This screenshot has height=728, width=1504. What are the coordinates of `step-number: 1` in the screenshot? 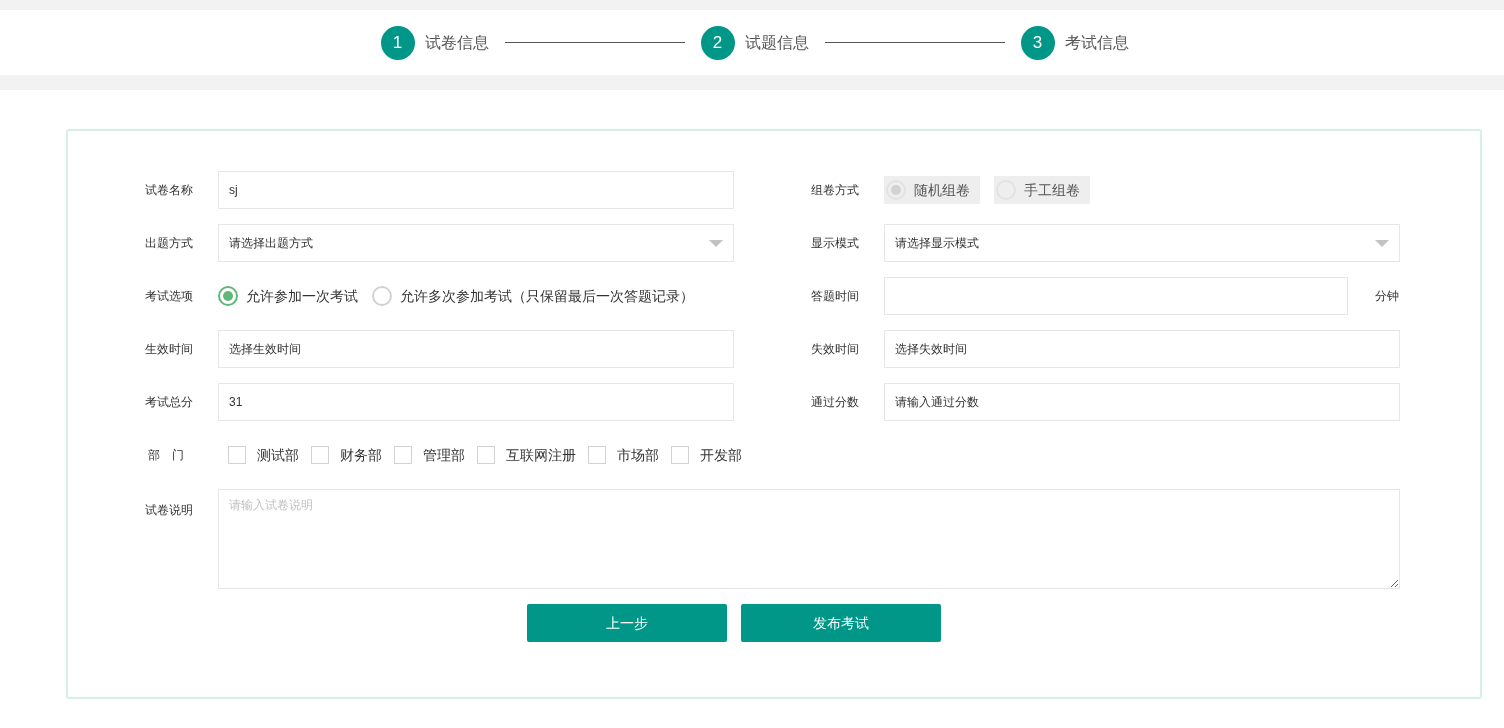 It's located at (397, 42).